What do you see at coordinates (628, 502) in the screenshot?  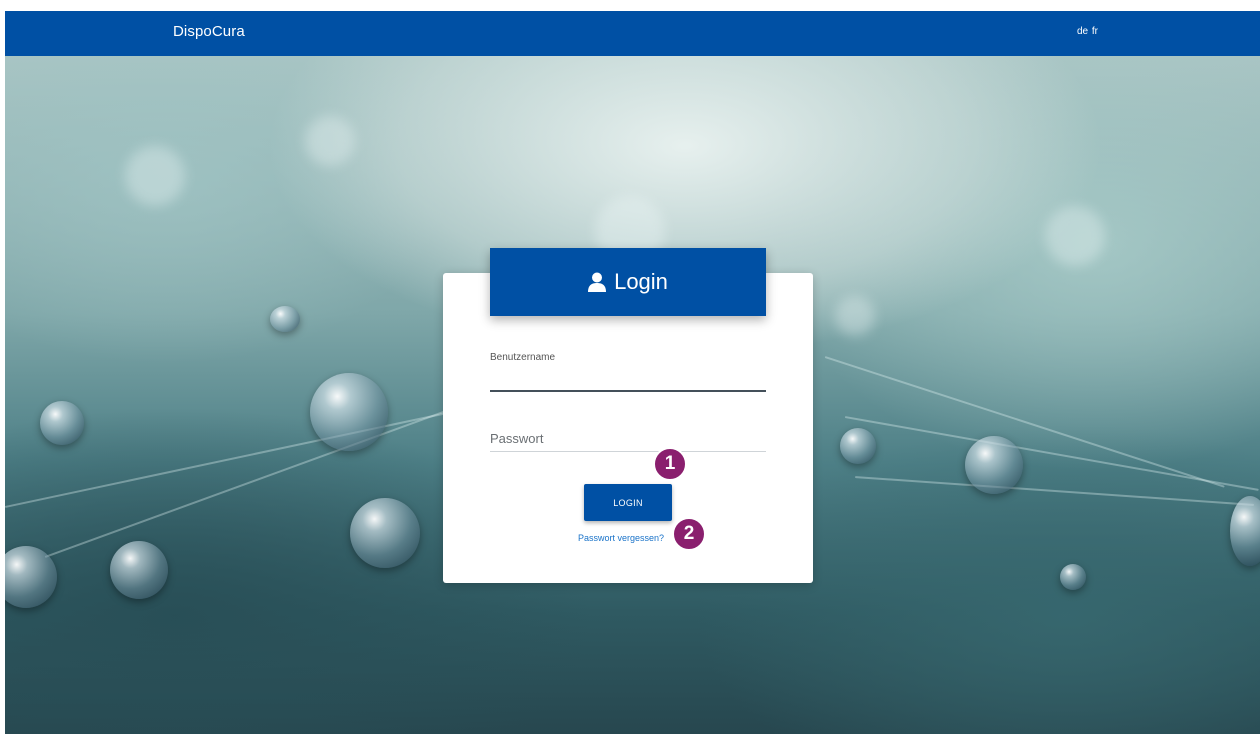 I see `login-button: LOGIN` at bounding box center [628, 502].